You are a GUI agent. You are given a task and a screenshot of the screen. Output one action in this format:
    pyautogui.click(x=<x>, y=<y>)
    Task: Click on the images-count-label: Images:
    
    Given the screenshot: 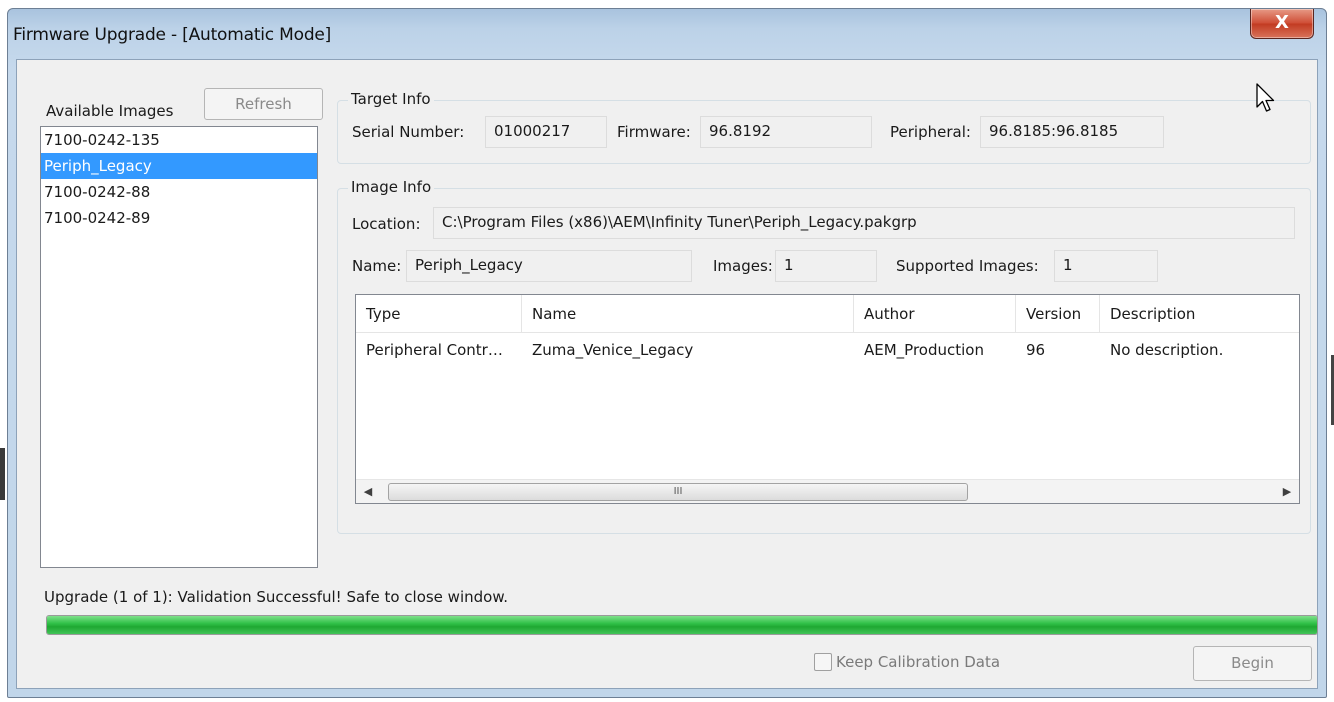 What is the action you would take?
    pyautogui.click(x=743, y=266)
    